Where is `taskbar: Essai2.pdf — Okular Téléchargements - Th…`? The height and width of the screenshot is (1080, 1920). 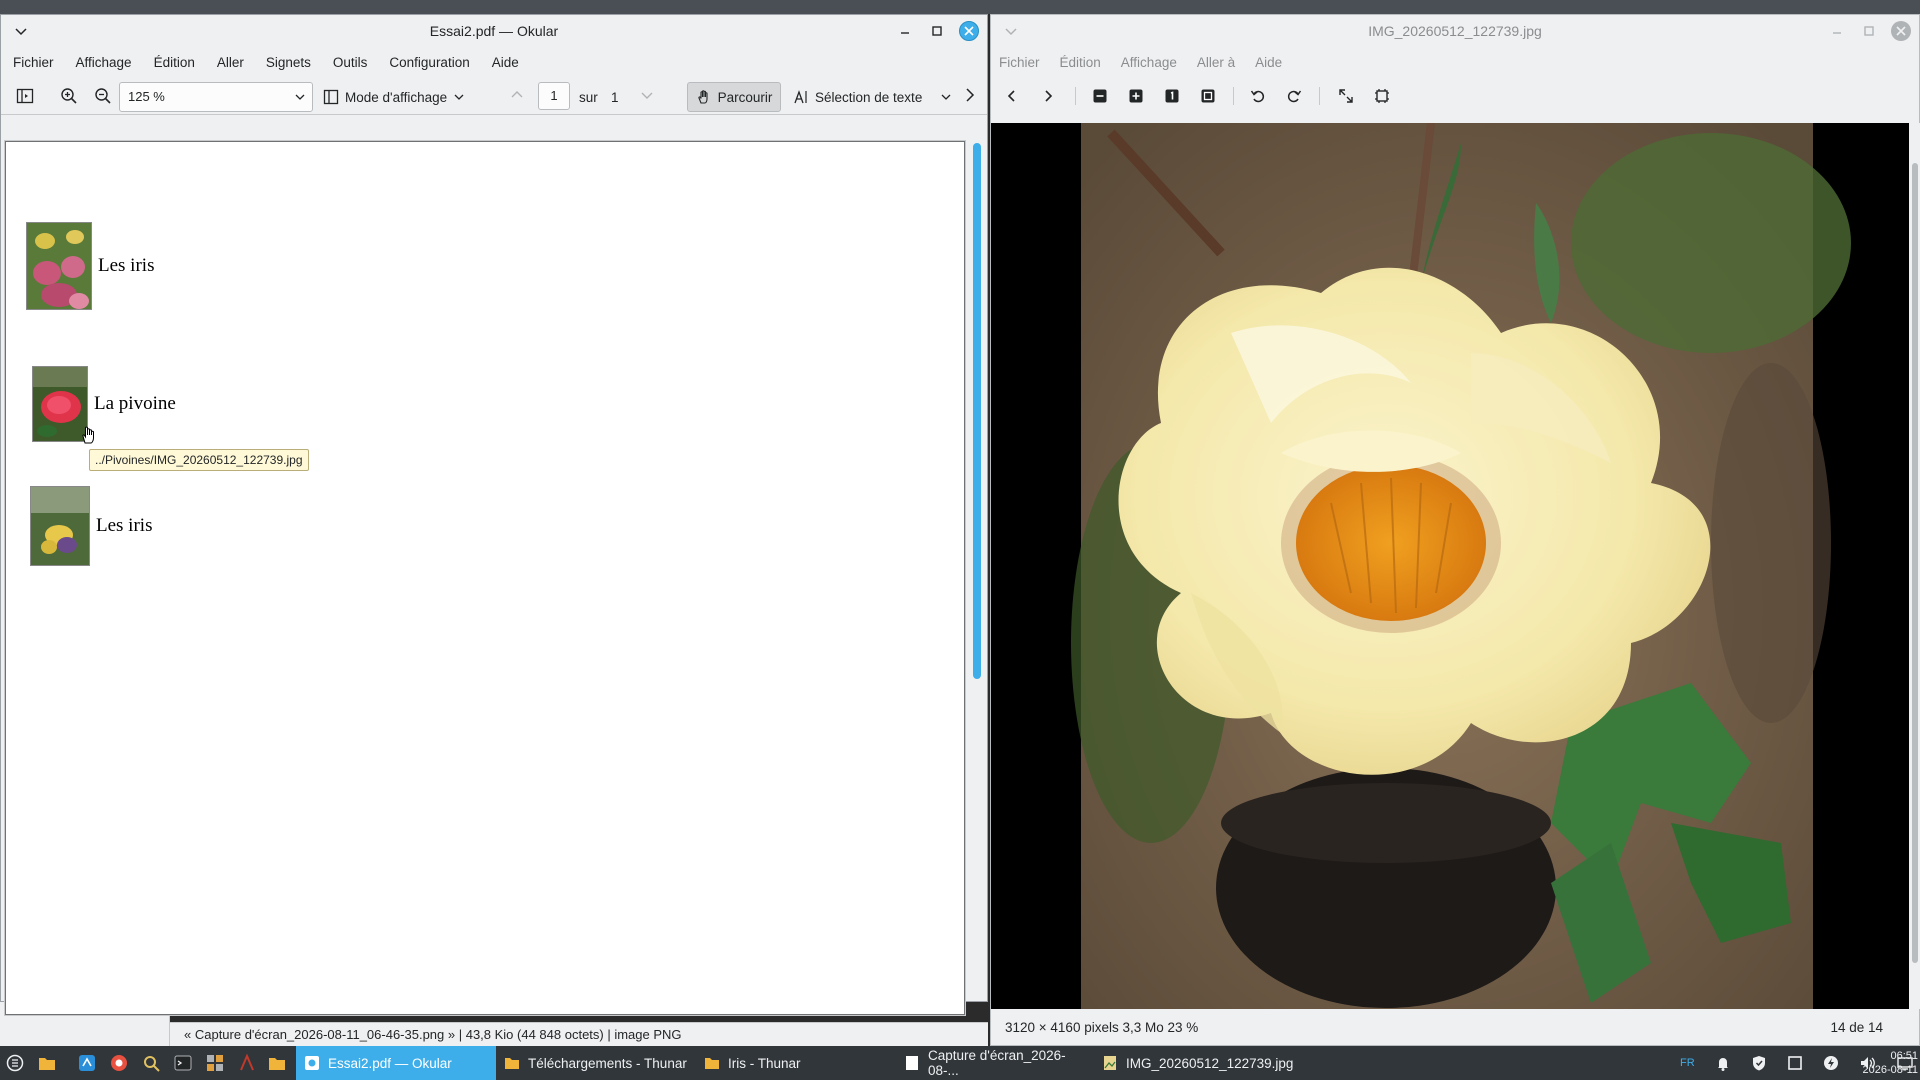
taskbar: Essai2.pdf — Okular Téléchargements - Th… is located at coordinates (960, 1063).